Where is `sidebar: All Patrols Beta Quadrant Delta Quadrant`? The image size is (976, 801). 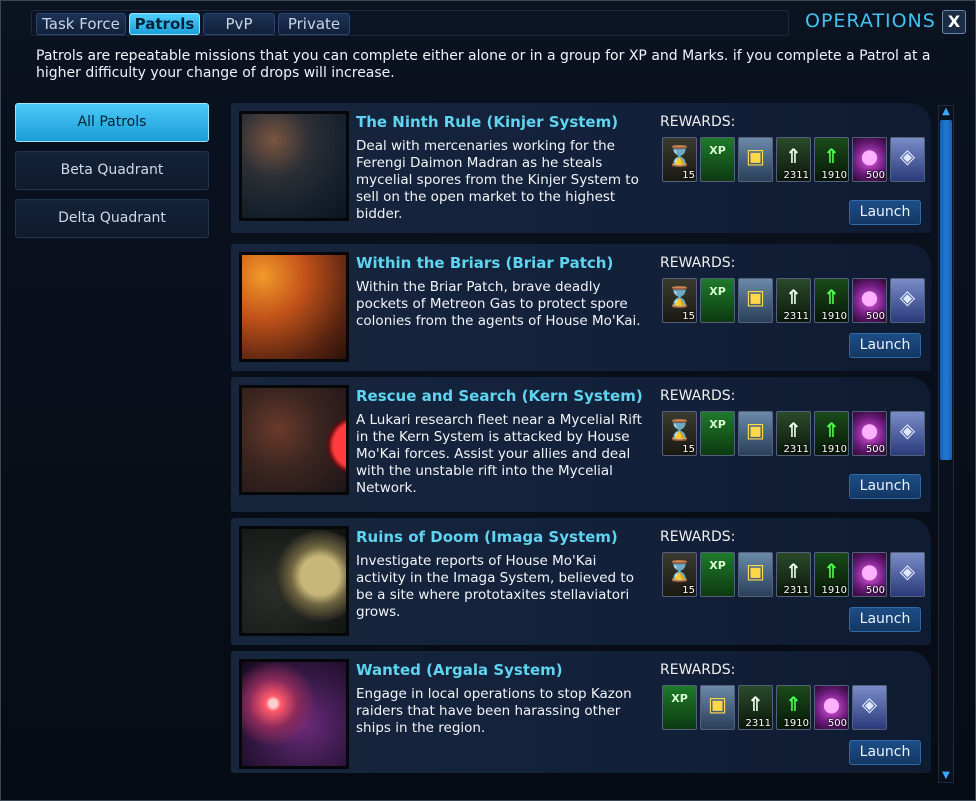 sidebar: All Patrols Beta Quadrant Delta Quadrant is located at coordinates (113, 175).